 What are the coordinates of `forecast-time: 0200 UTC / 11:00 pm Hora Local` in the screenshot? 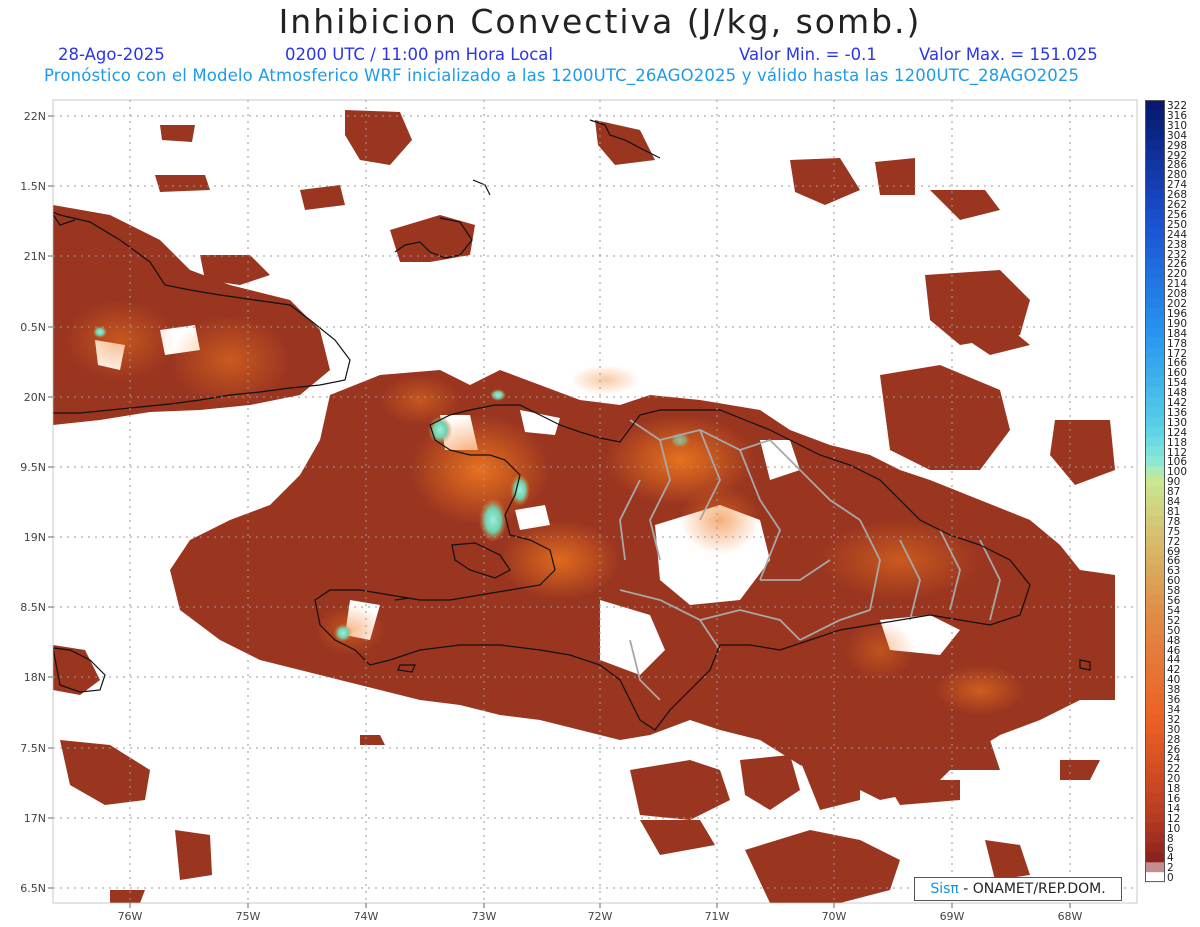 It's located at (419, 54).